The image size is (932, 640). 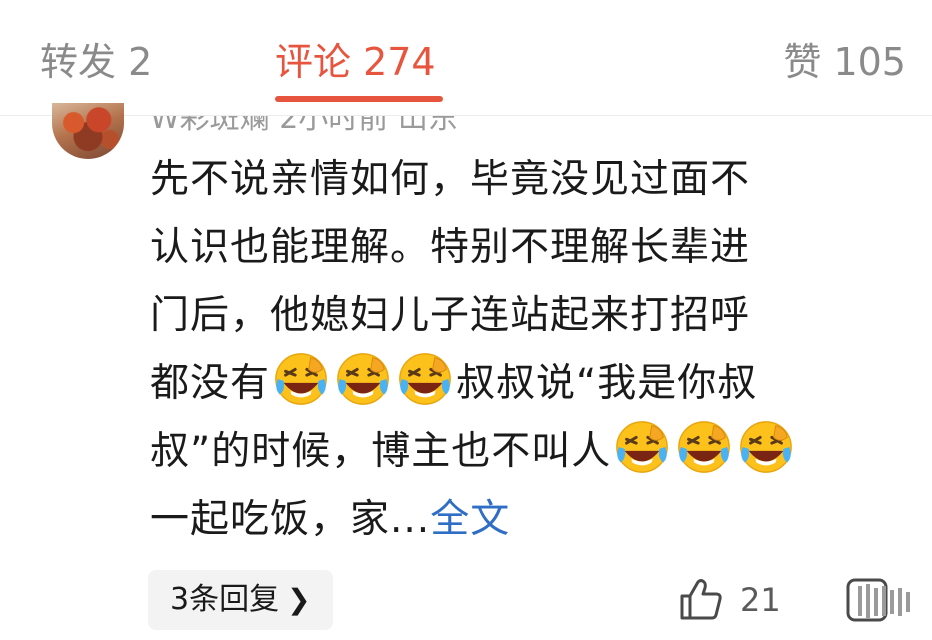 I want to click on tab-divider, so click(x=466, y=115).